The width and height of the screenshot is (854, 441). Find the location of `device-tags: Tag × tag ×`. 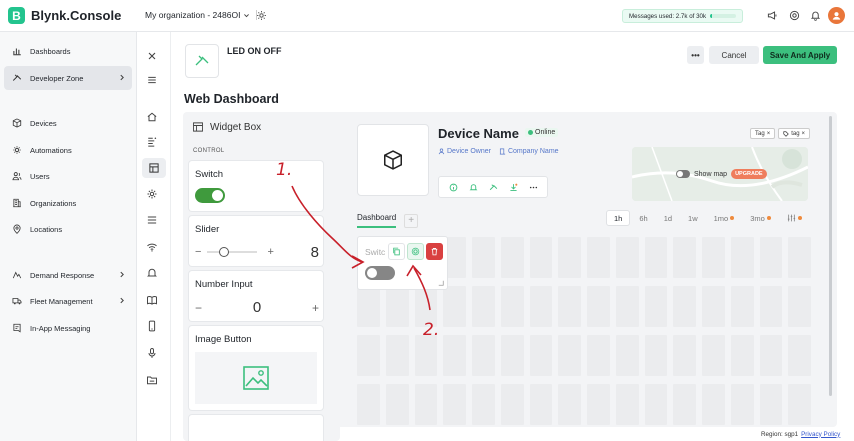

device-tags: Tag × tag × is located at coordinates (780, 133).